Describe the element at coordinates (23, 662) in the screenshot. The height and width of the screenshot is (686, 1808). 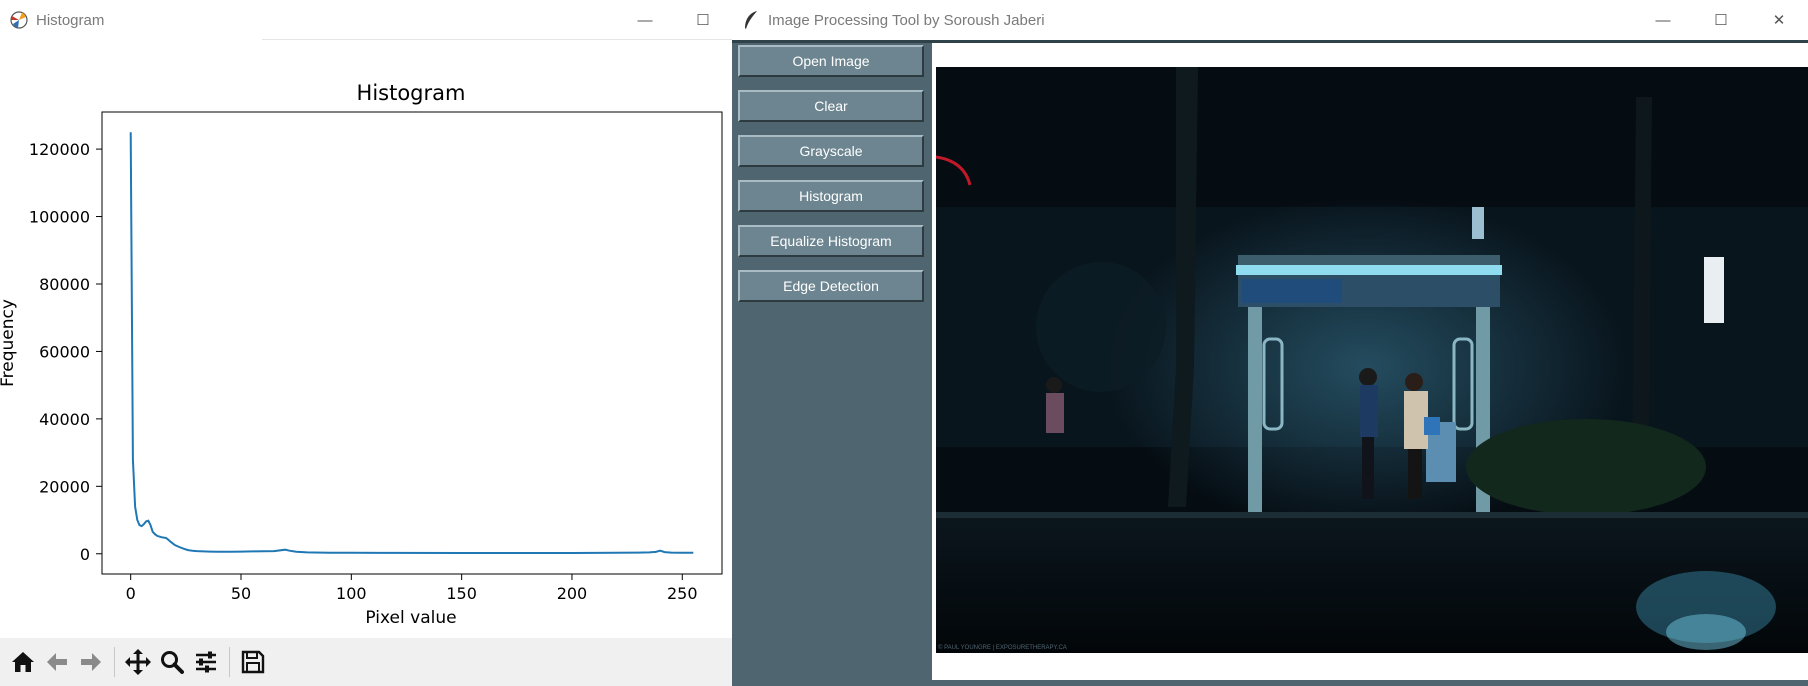
I see `home-icon` at that location.